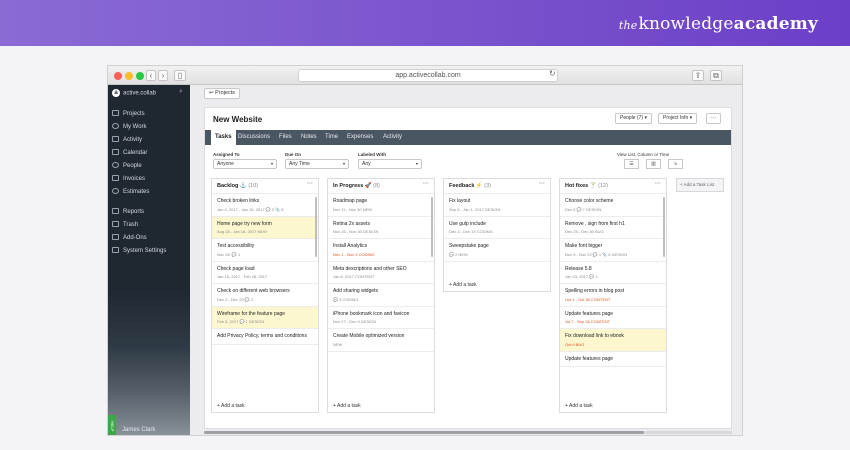 The image size is (850, 450). I want to click on tab-tasks: Tasks, so click(223, 137).